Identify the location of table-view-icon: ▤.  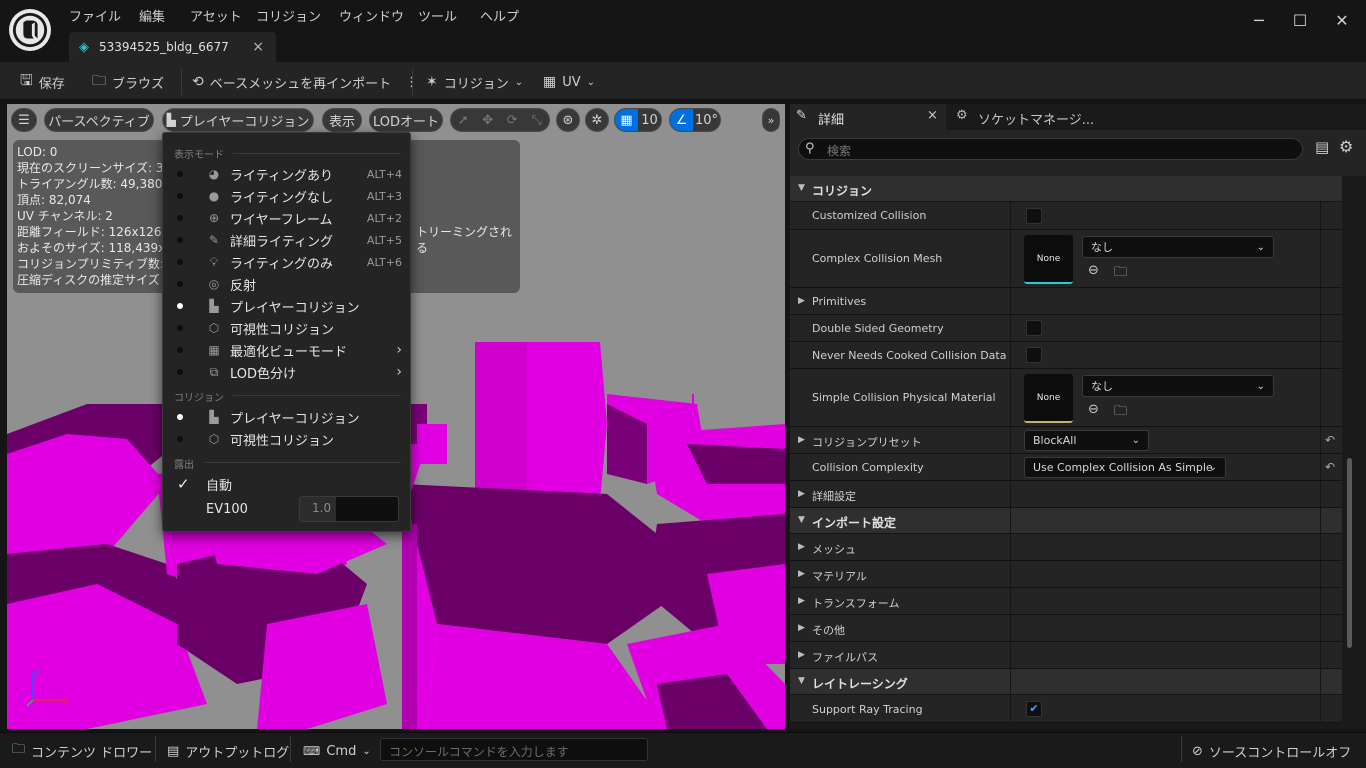
(1322, 147).